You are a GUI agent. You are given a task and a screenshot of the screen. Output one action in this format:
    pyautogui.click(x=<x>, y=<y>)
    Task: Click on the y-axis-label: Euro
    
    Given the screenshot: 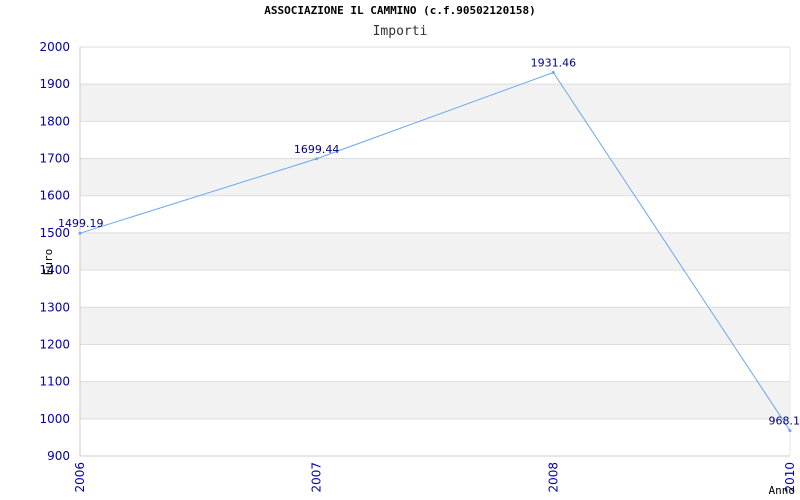 What is the action you would take?
    pyautogui.click(x=48, y=262)
    